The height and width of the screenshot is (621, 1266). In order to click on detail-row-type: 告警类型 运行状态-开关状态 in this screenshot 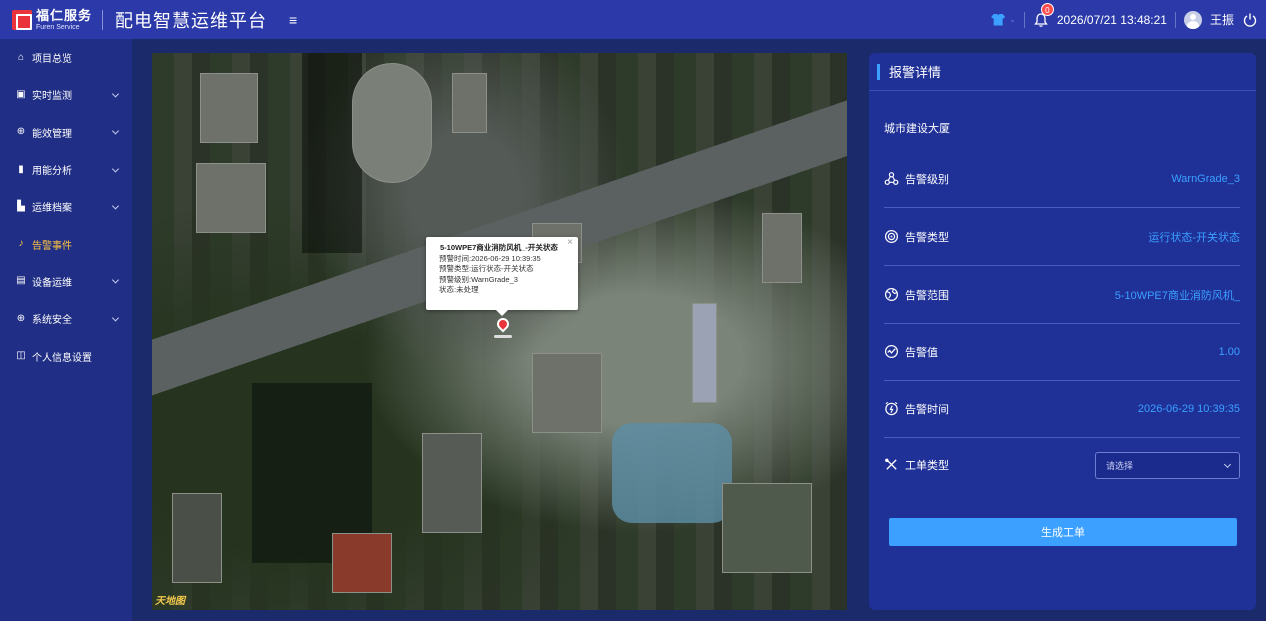, I will do `click(1062, 237)`.